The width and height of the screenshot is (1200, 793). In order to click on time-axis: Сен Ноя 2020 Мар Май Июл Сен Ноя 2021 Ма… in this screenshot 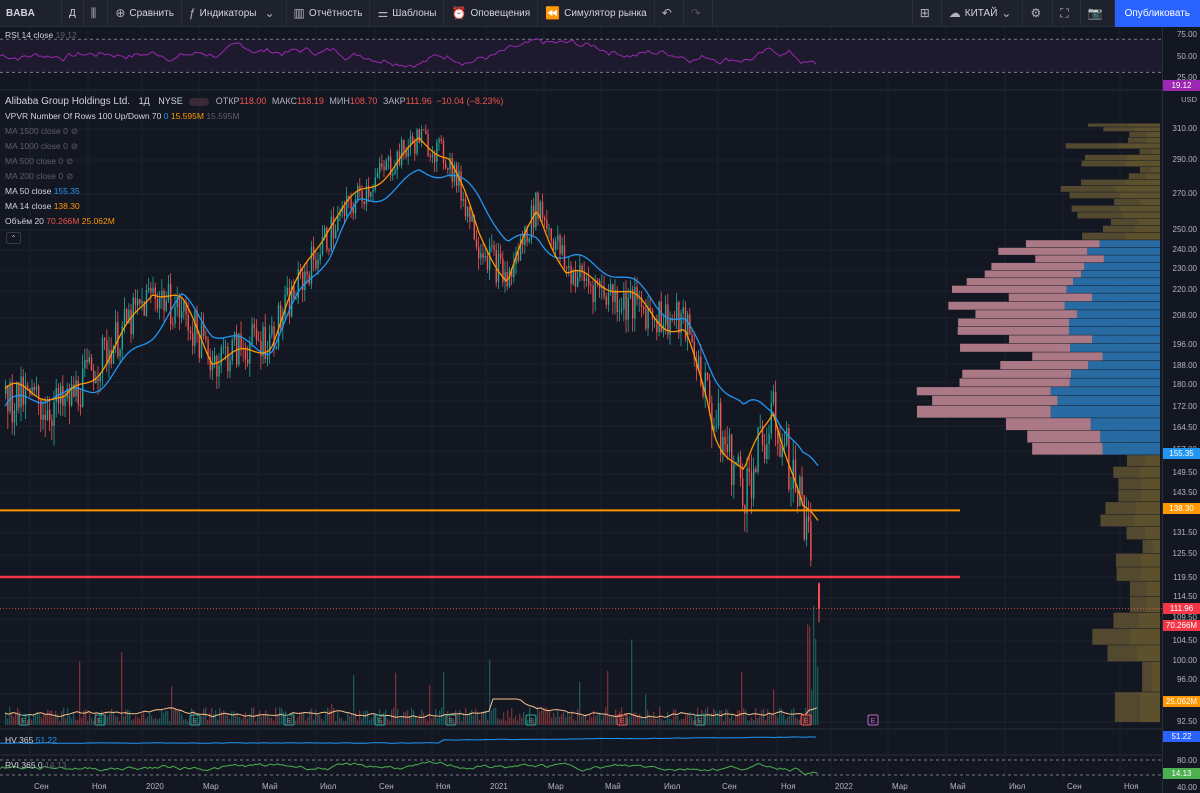, I will do `click(581, 786)`.